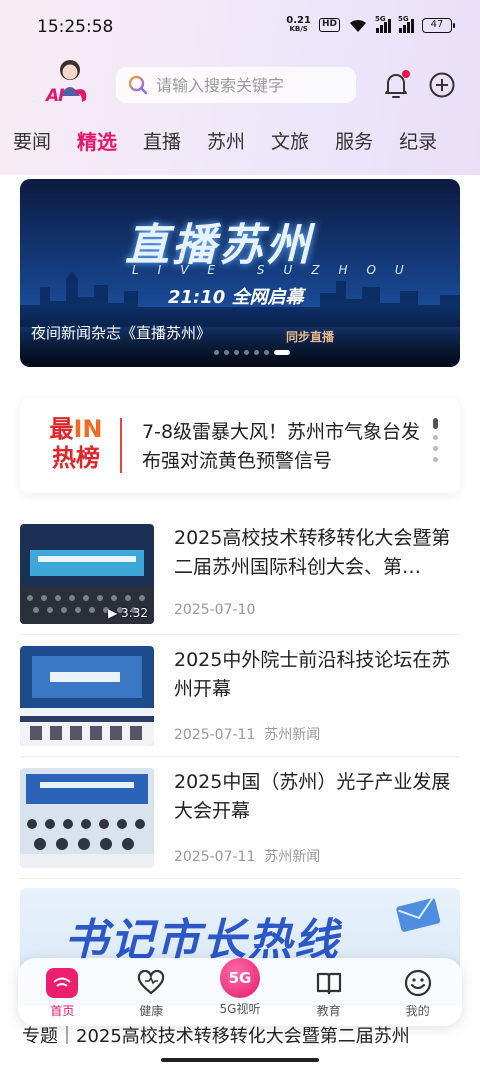 The image size is (480, 1072). Describe the element at coordinates (32, 142) in the screenshot. I see `tab-yaowen: 要闻` at that location.